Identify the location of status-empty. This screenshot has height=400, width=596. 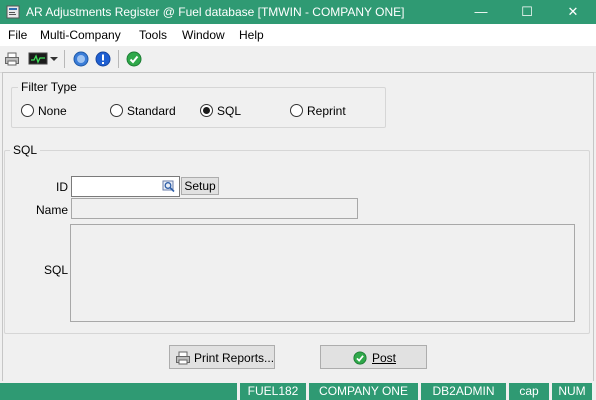
(118, 391).